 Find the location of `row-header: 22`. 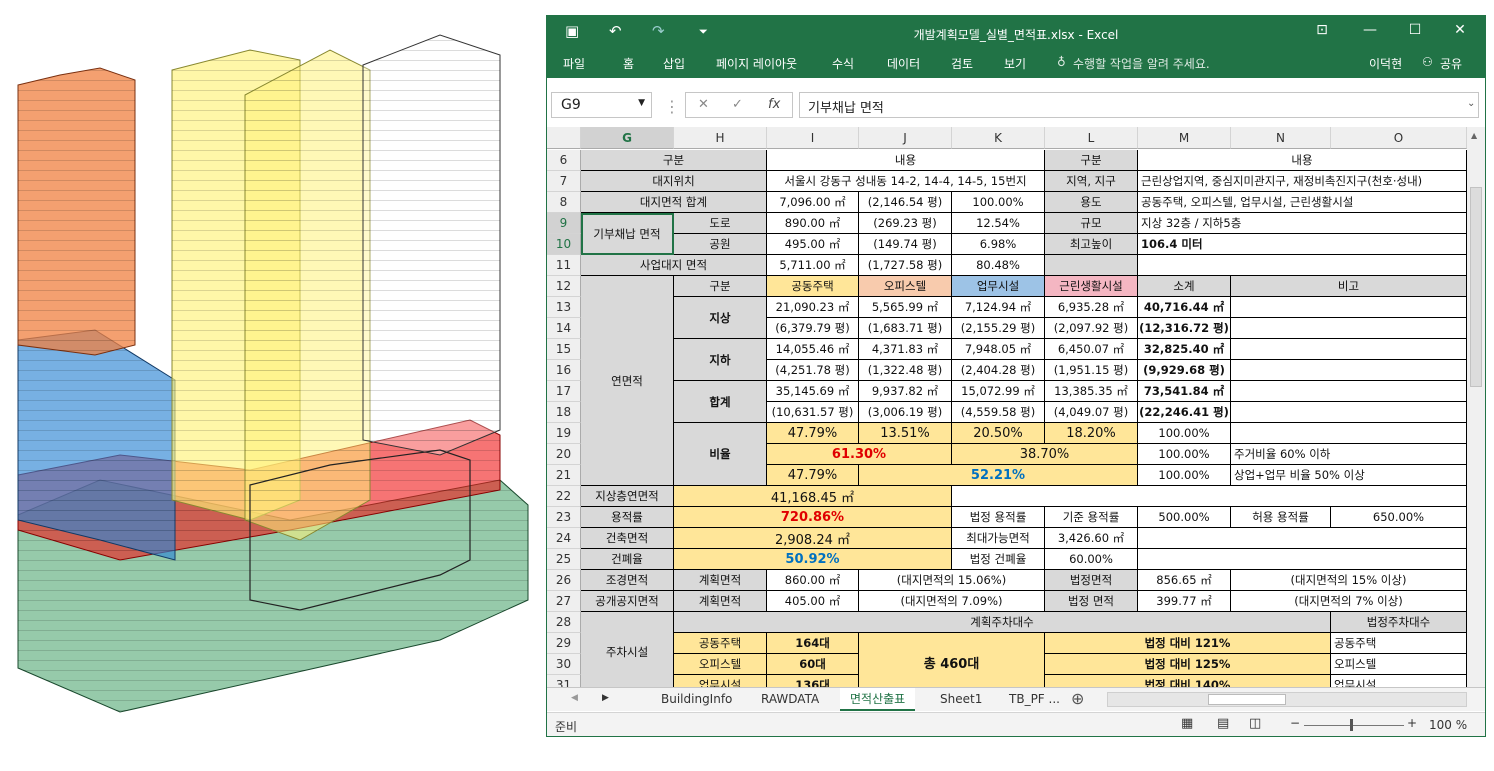

row-header: 22 is located at coordinates (564, 496).